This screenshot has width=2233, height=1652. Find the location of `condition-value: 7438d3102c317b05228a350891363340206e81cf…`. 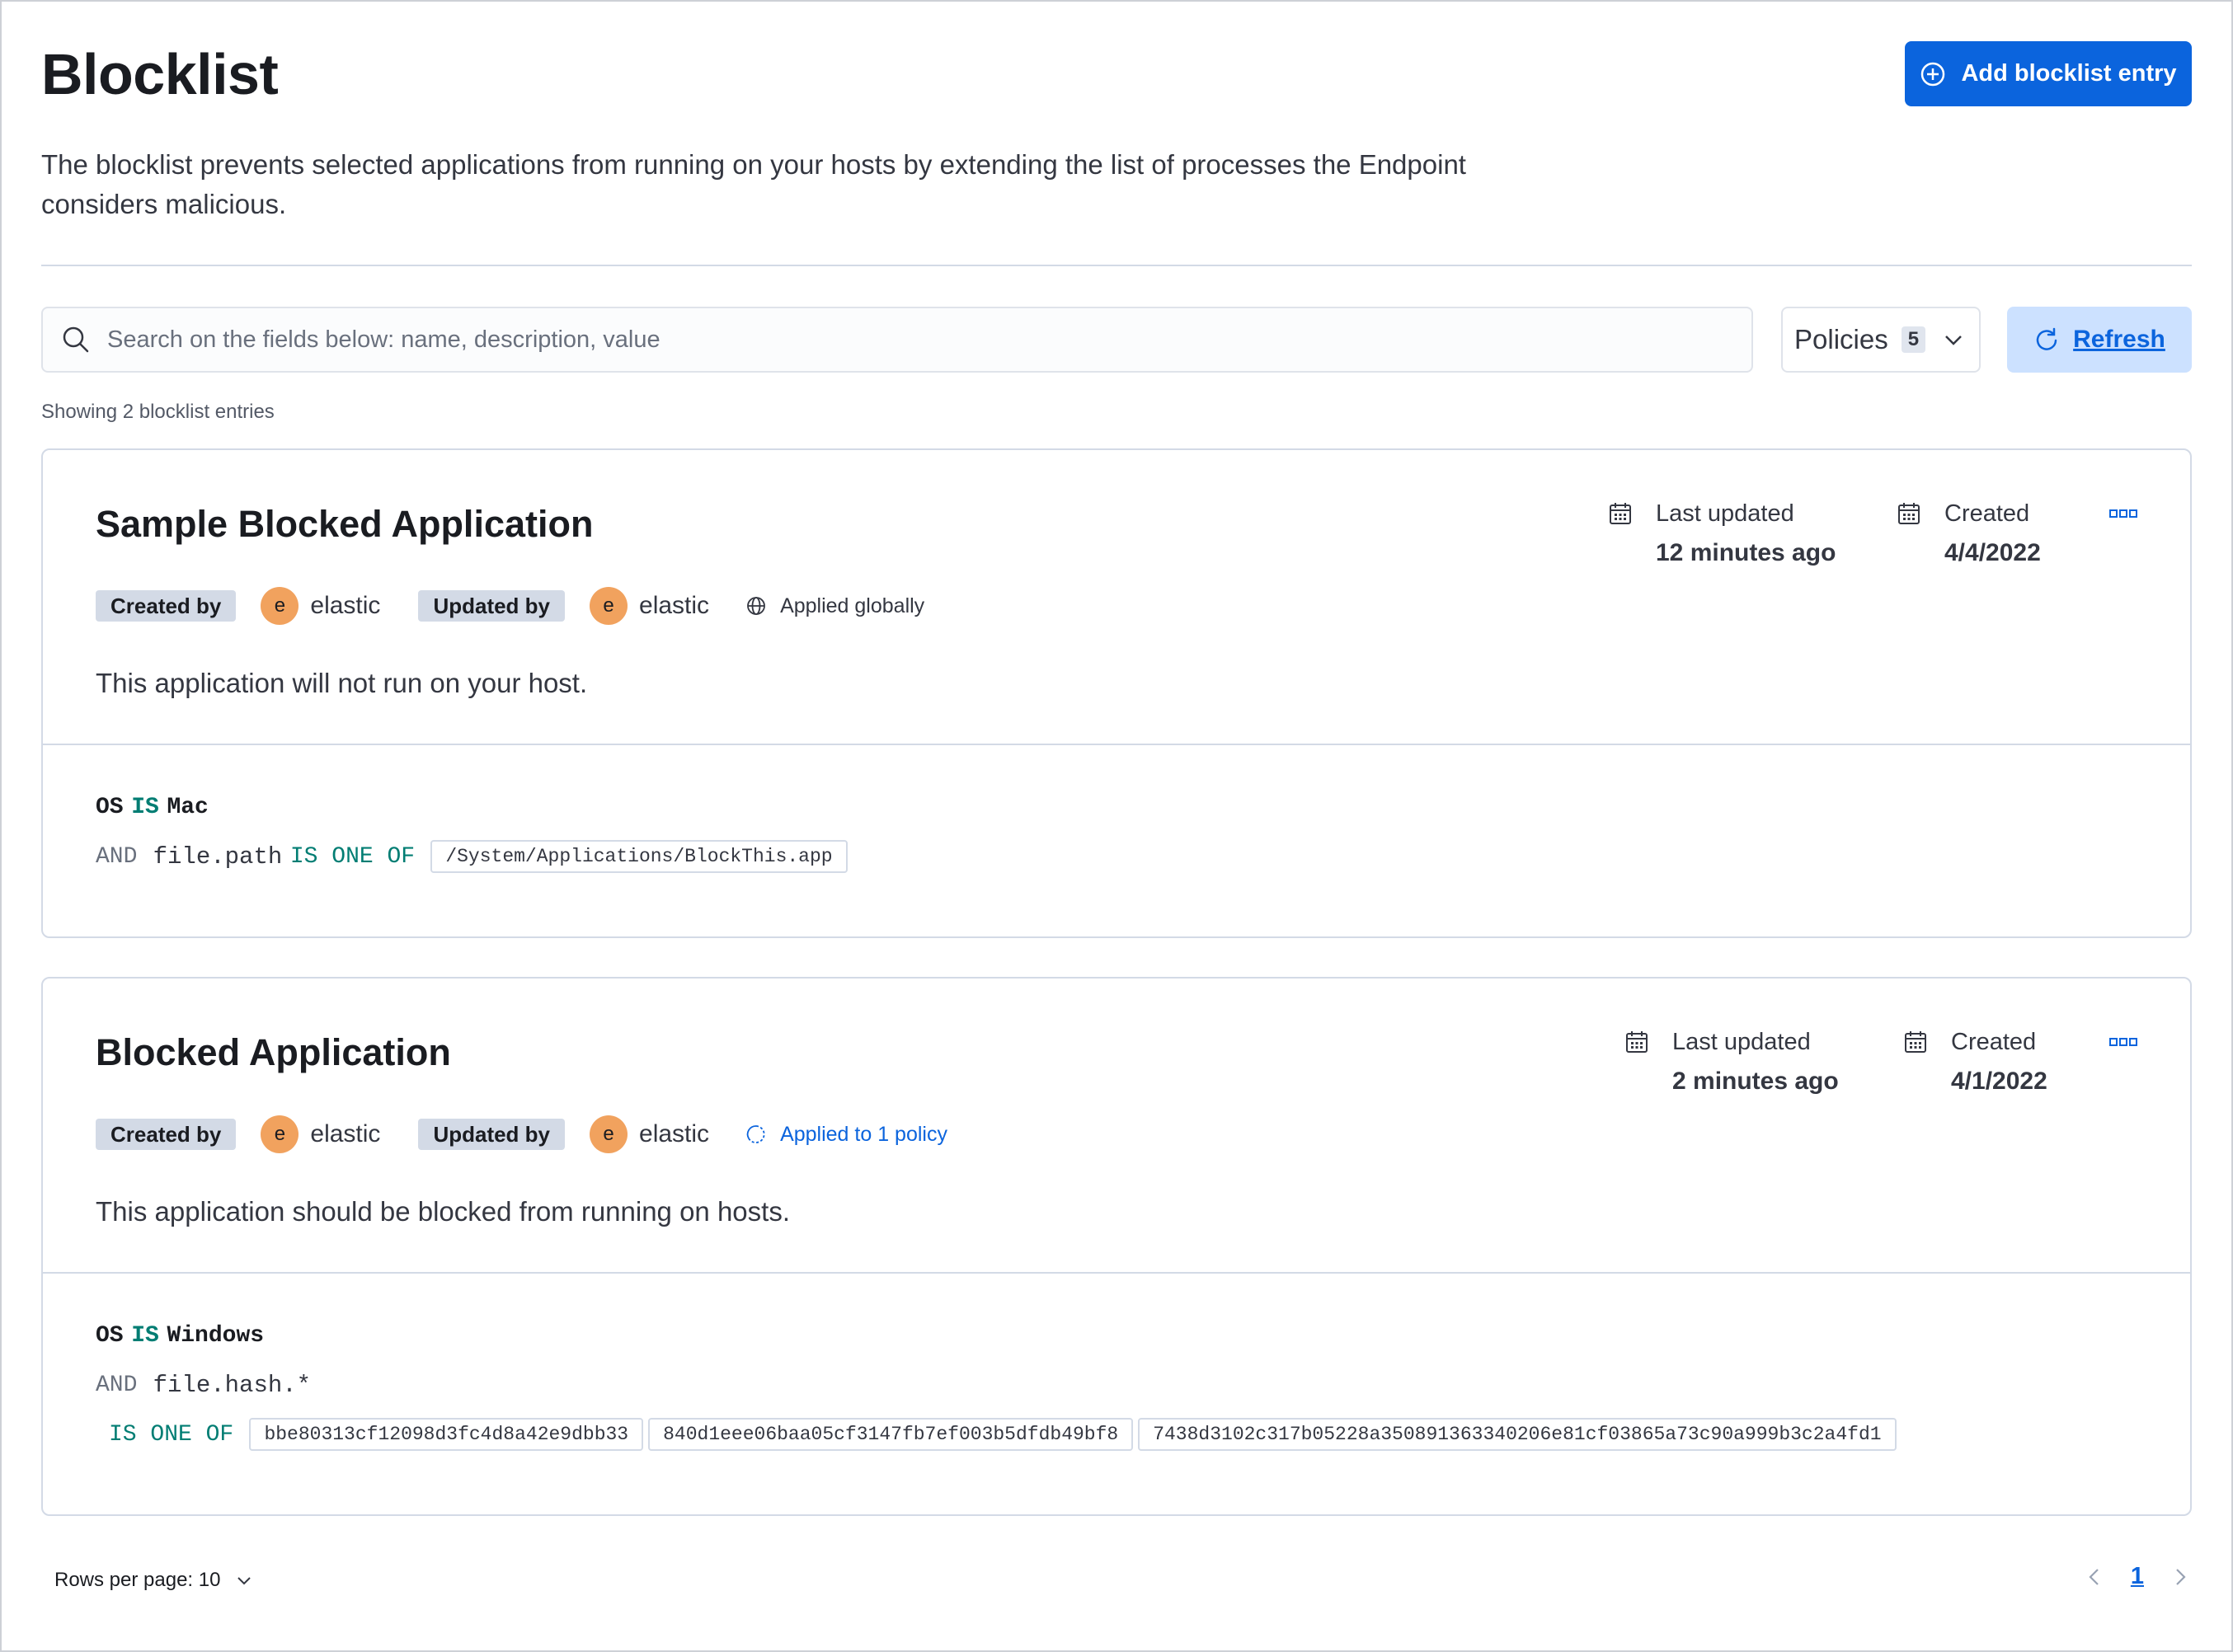

condition-value: 7438d3102c317b05228a350891363340206e81cf… is located at coordinates (1517, 1434).